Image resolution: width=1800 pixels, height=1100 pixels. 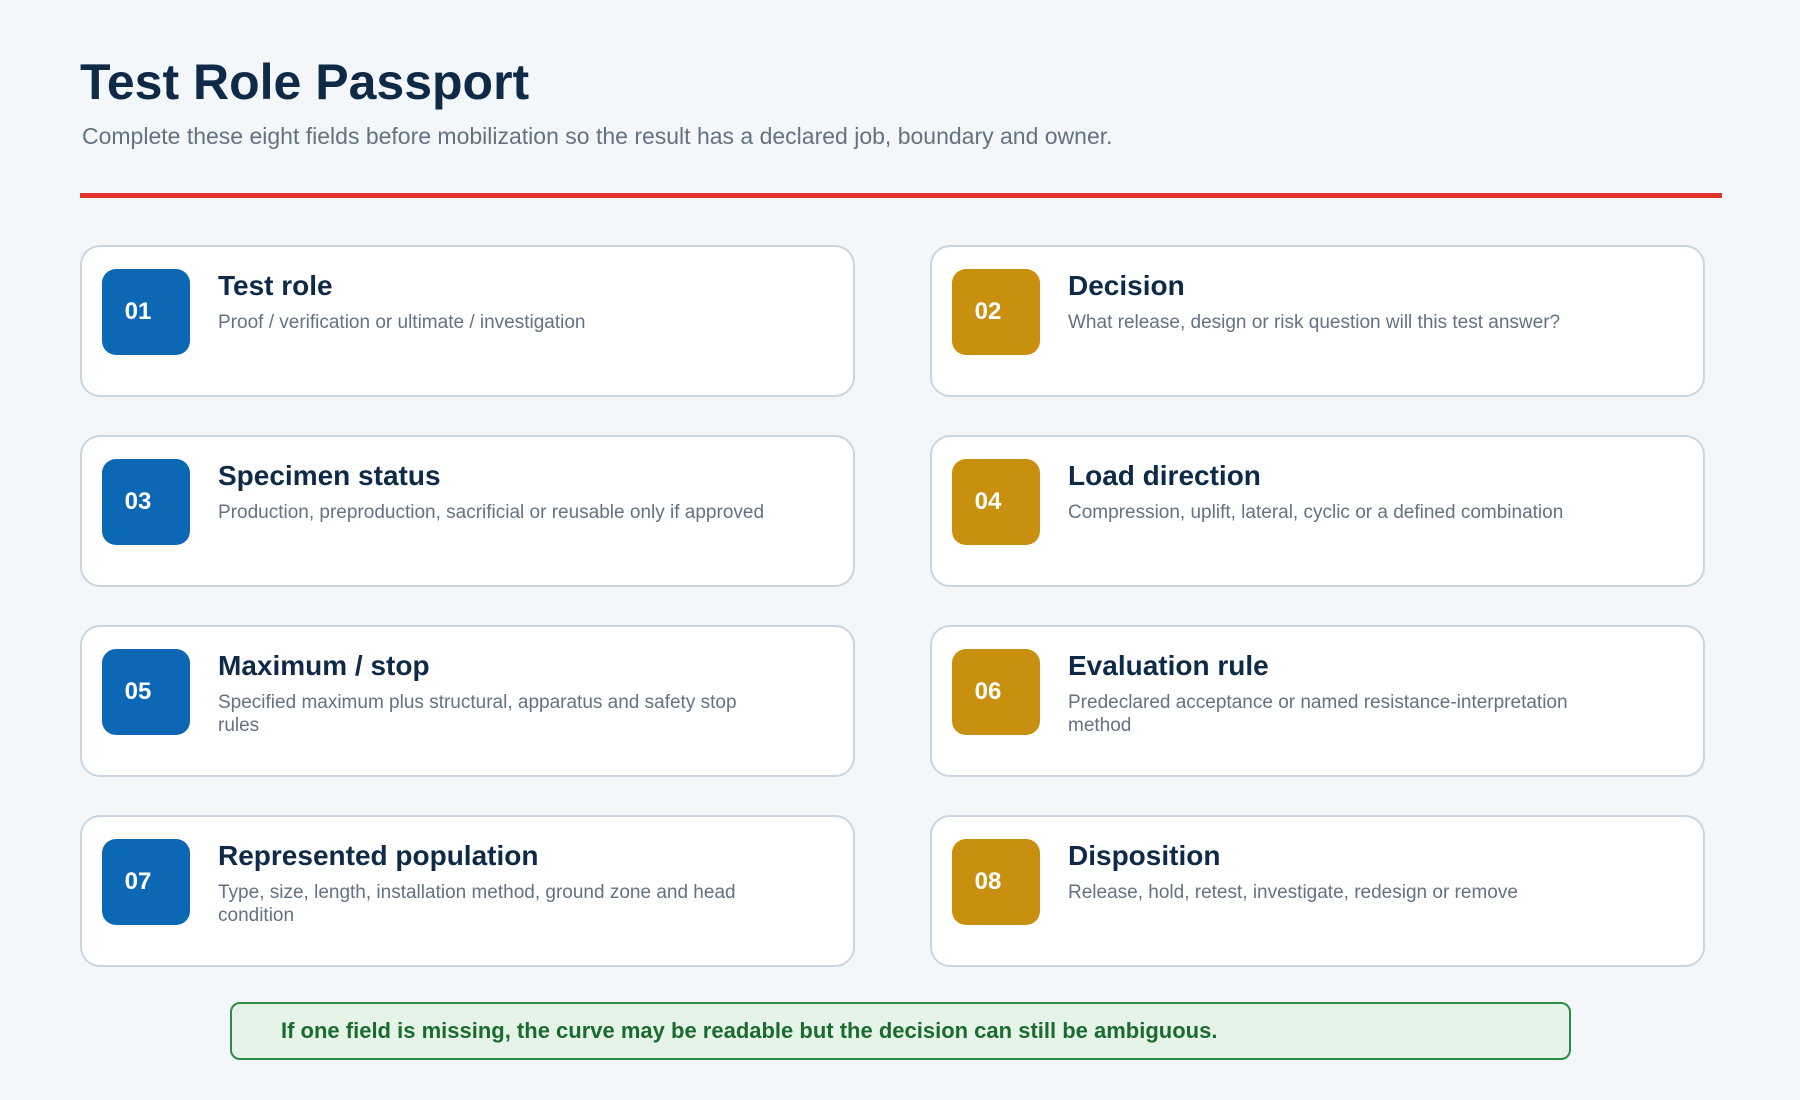 What do you see at coordinates (1144, 855) in the screenshot?
I see `field-title: Disposition` at bounding box center [1144, 855].